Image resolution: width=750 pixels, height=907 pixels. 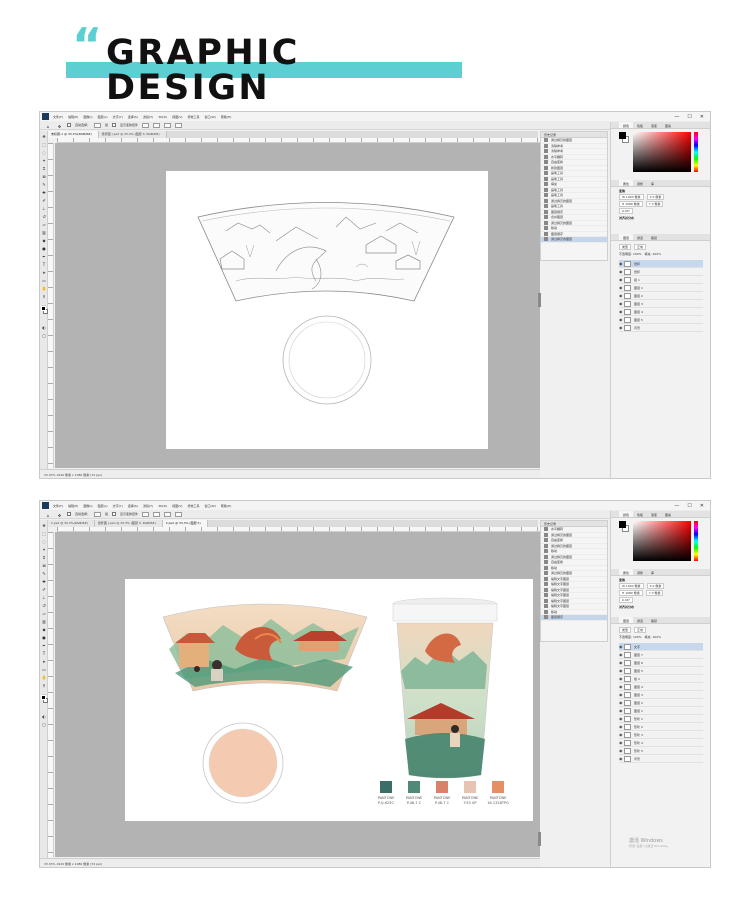 What do you see at coordinates (44, 613) in the screenshot?
I see `eraser-icon: ▱` at bounding box center [44, 613].